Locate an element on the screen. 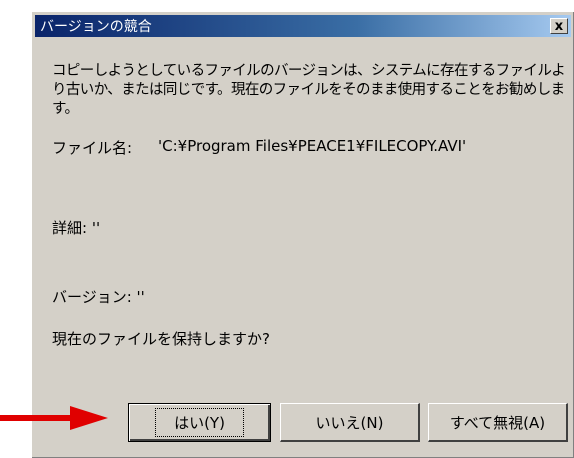 The image size is (574, 458). yes-button-label: はい(Y) is located at coordinates (199, 422).